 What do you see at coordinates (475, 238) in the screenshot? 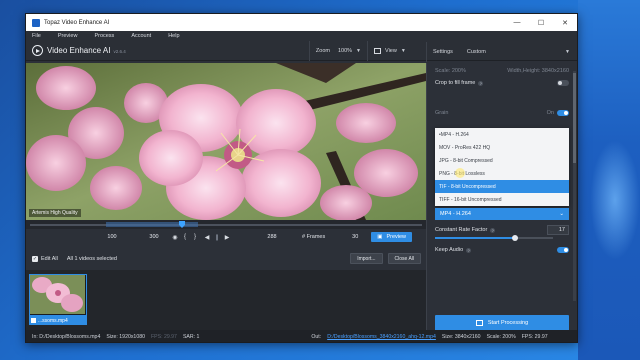
I see `crf-slider-fill` at bounding box center [475, 238].